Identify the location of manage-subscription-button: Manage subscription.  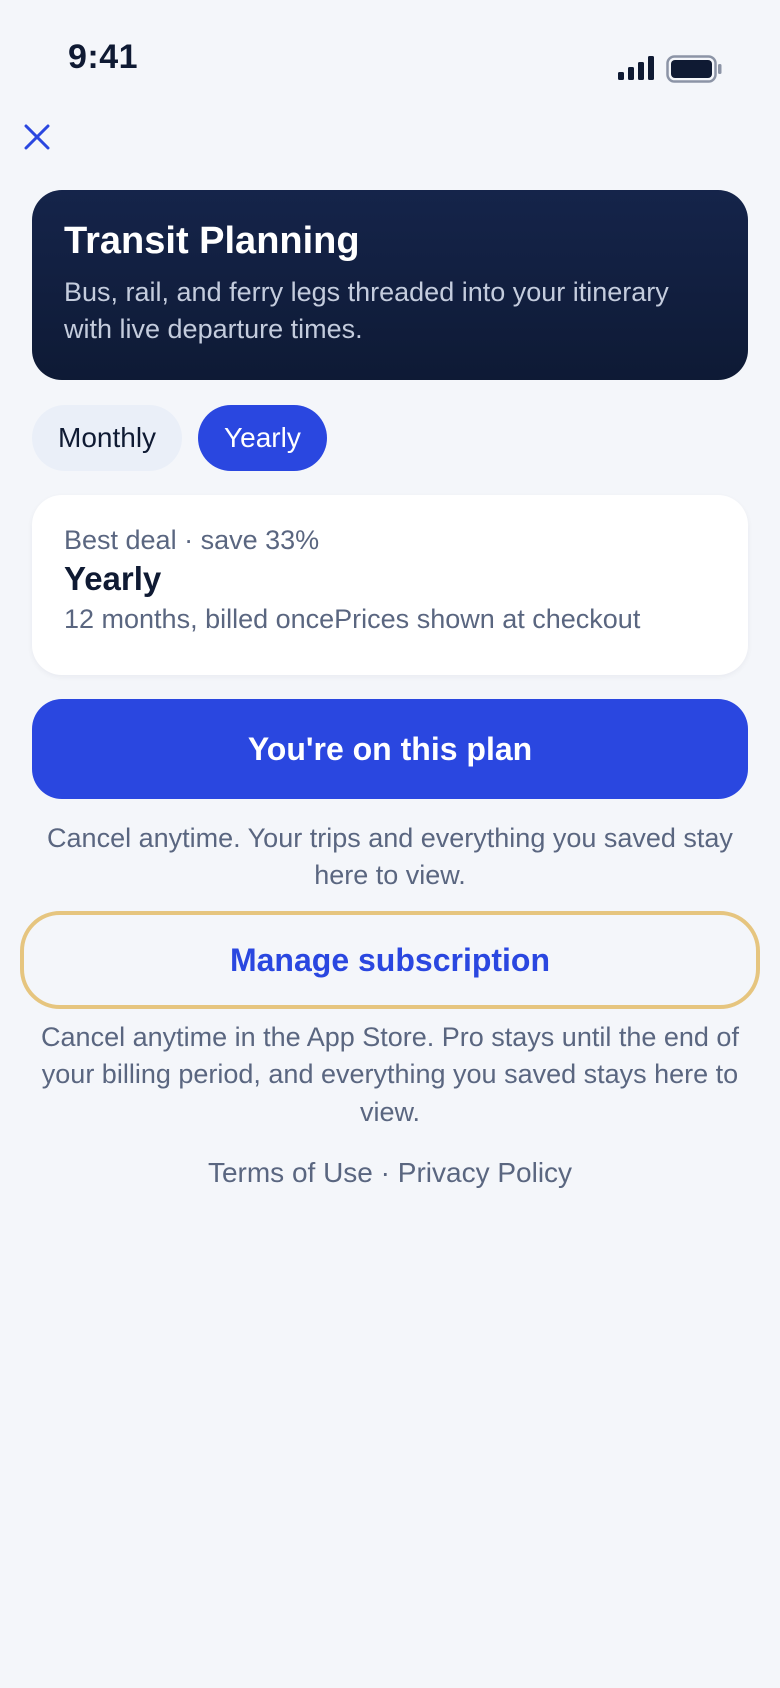
(390, 960).